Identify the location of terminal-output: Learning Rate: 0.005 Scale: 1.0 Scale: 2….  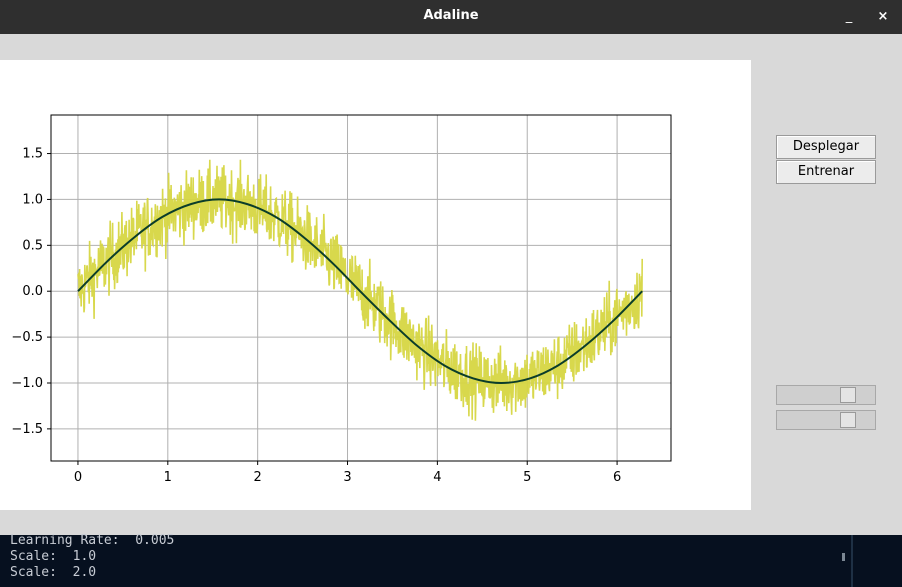
(451, 560).